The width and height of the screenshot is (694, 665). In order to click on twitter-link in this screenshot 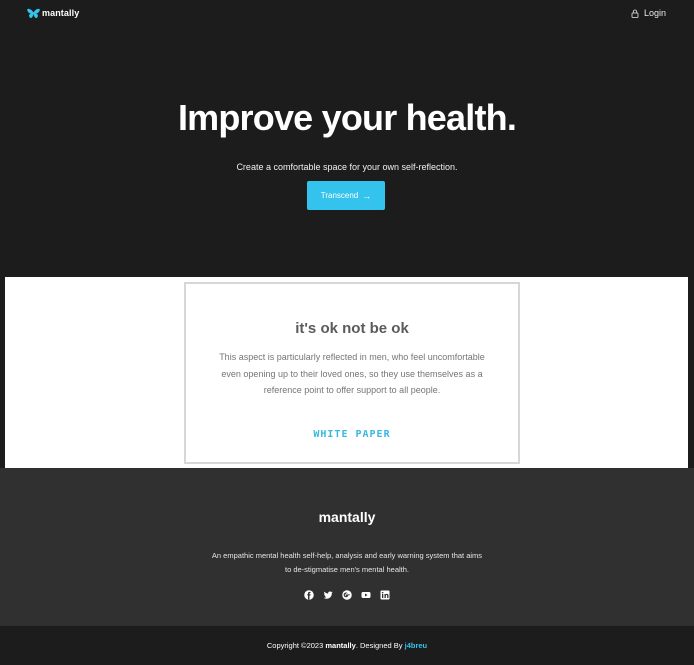, I will do `click(328, 595)`.